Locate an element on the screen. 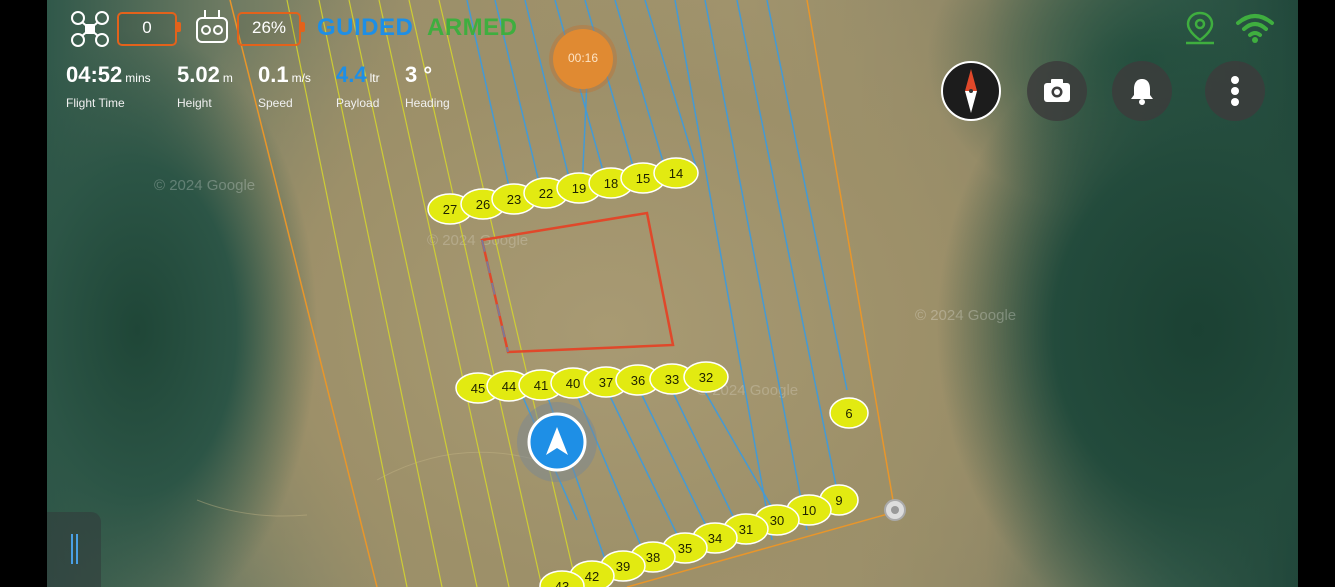 The height and width of the screenshot is (587, 1335). svg-text: 23 is located at coordinates (514, 199).